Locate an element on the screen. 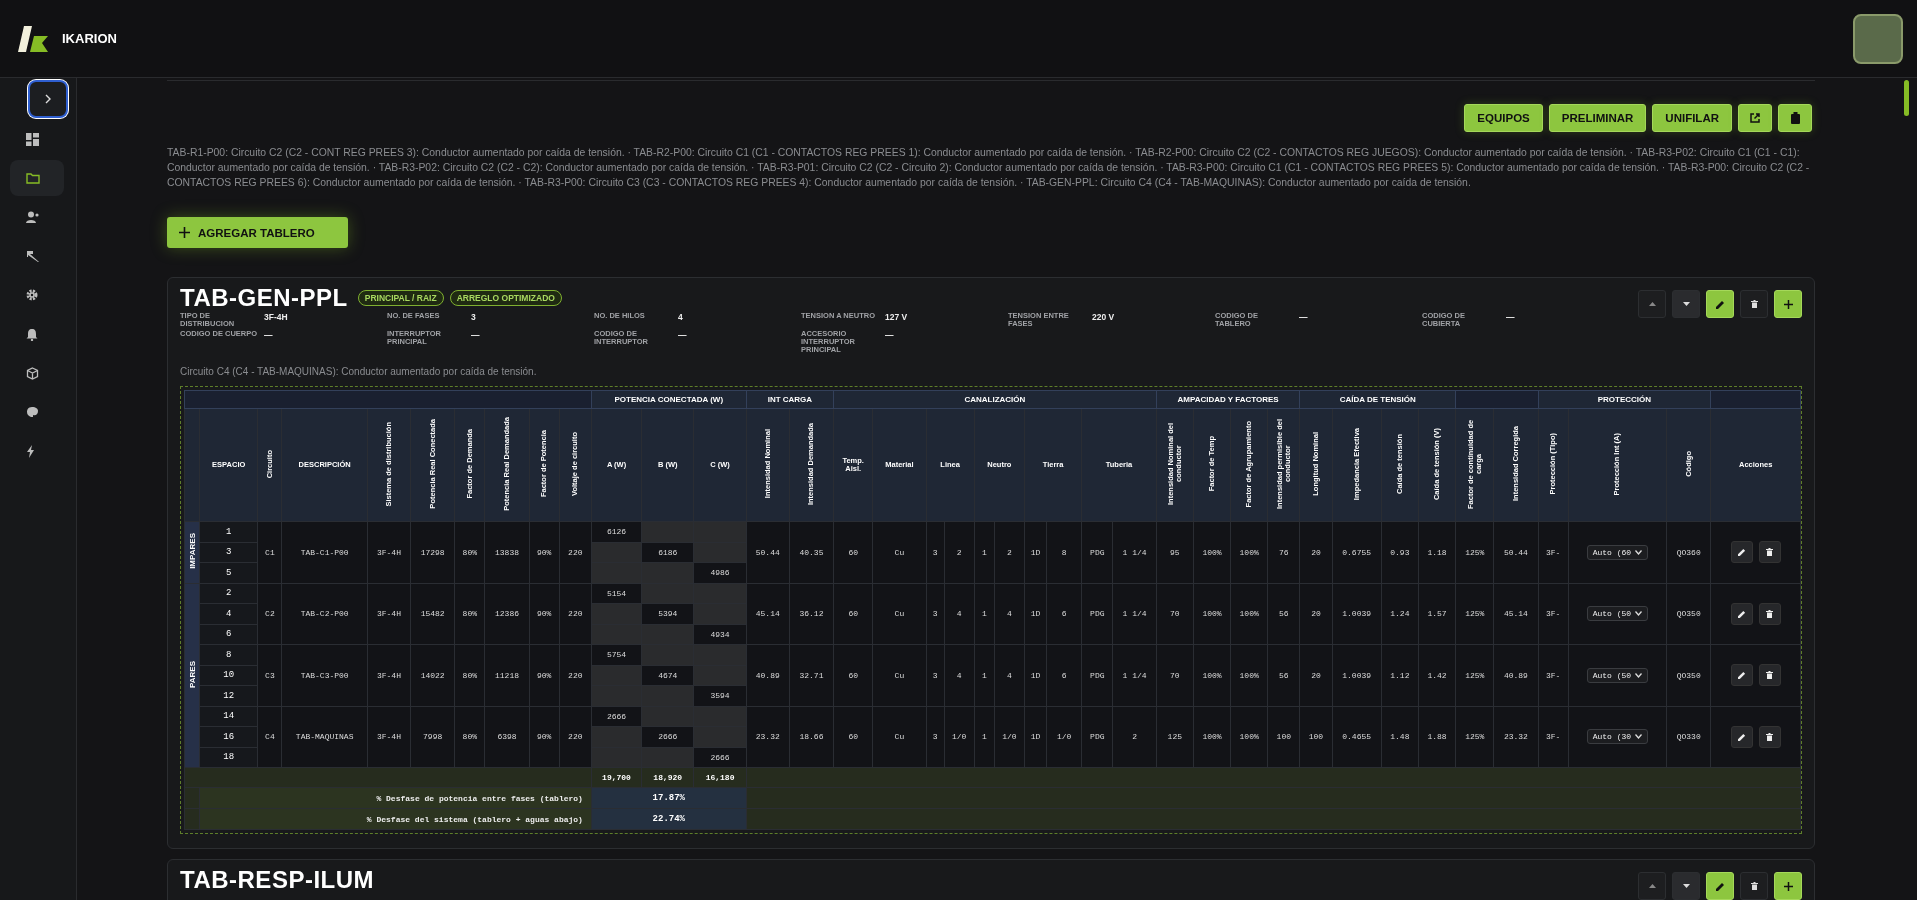  clipboard-icon is located at coordinates (1795, 118).